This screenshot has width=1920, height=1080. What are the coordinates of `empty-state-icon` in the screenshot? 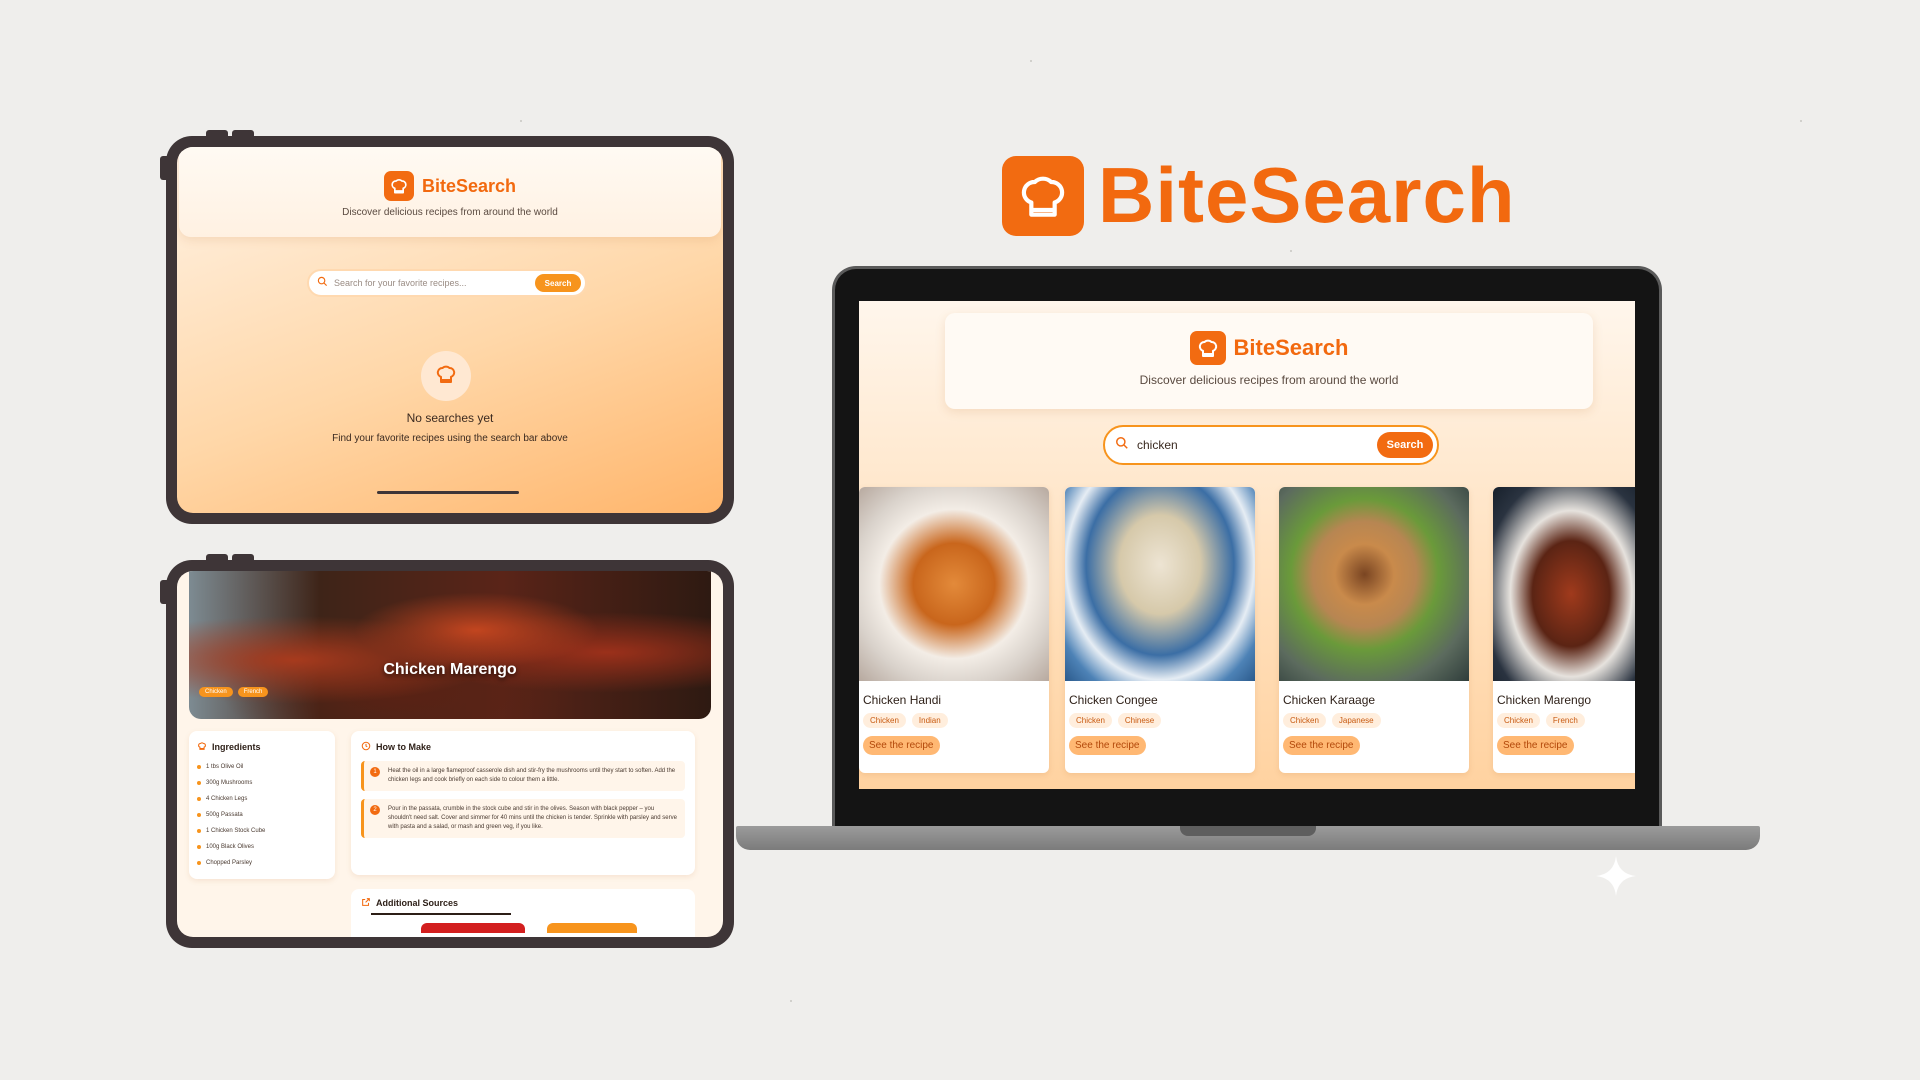 It's located at (446, 376).